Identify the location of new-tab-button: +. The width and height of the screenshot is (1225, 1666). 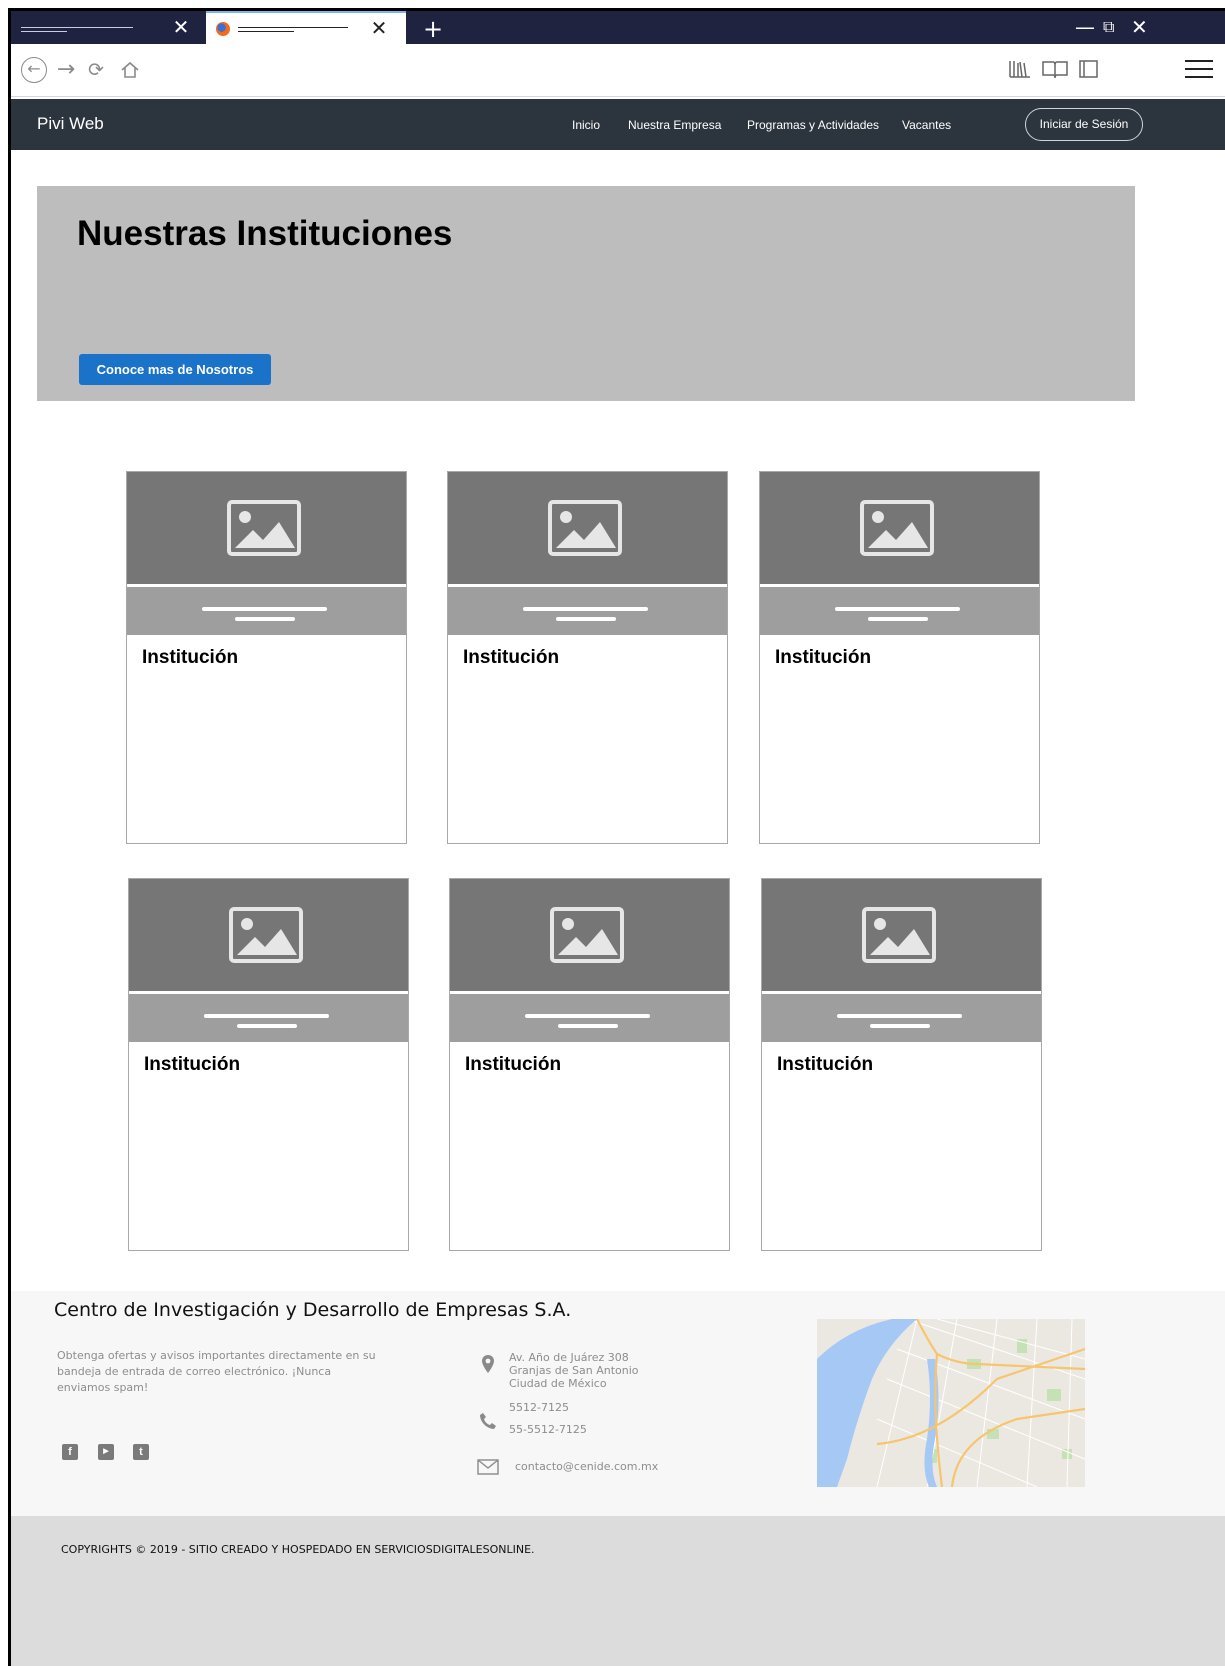
(433, 29).